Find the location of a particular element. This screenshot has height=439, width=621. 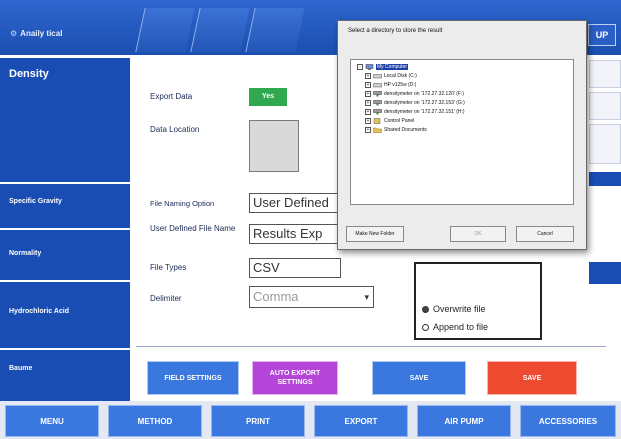

tree-item-network-g: + densitymeter on '172.27.32.153' (G:) is located at coordinates (415, 103).